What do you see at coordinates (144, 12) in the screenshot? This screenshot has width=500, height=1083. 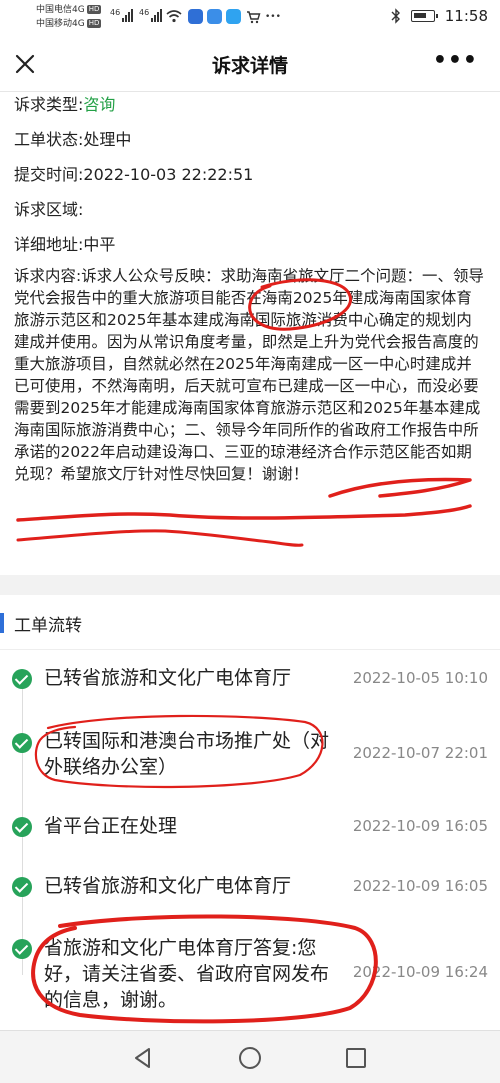 I see `network-type-2: 46` at bounding box center [144, 12].